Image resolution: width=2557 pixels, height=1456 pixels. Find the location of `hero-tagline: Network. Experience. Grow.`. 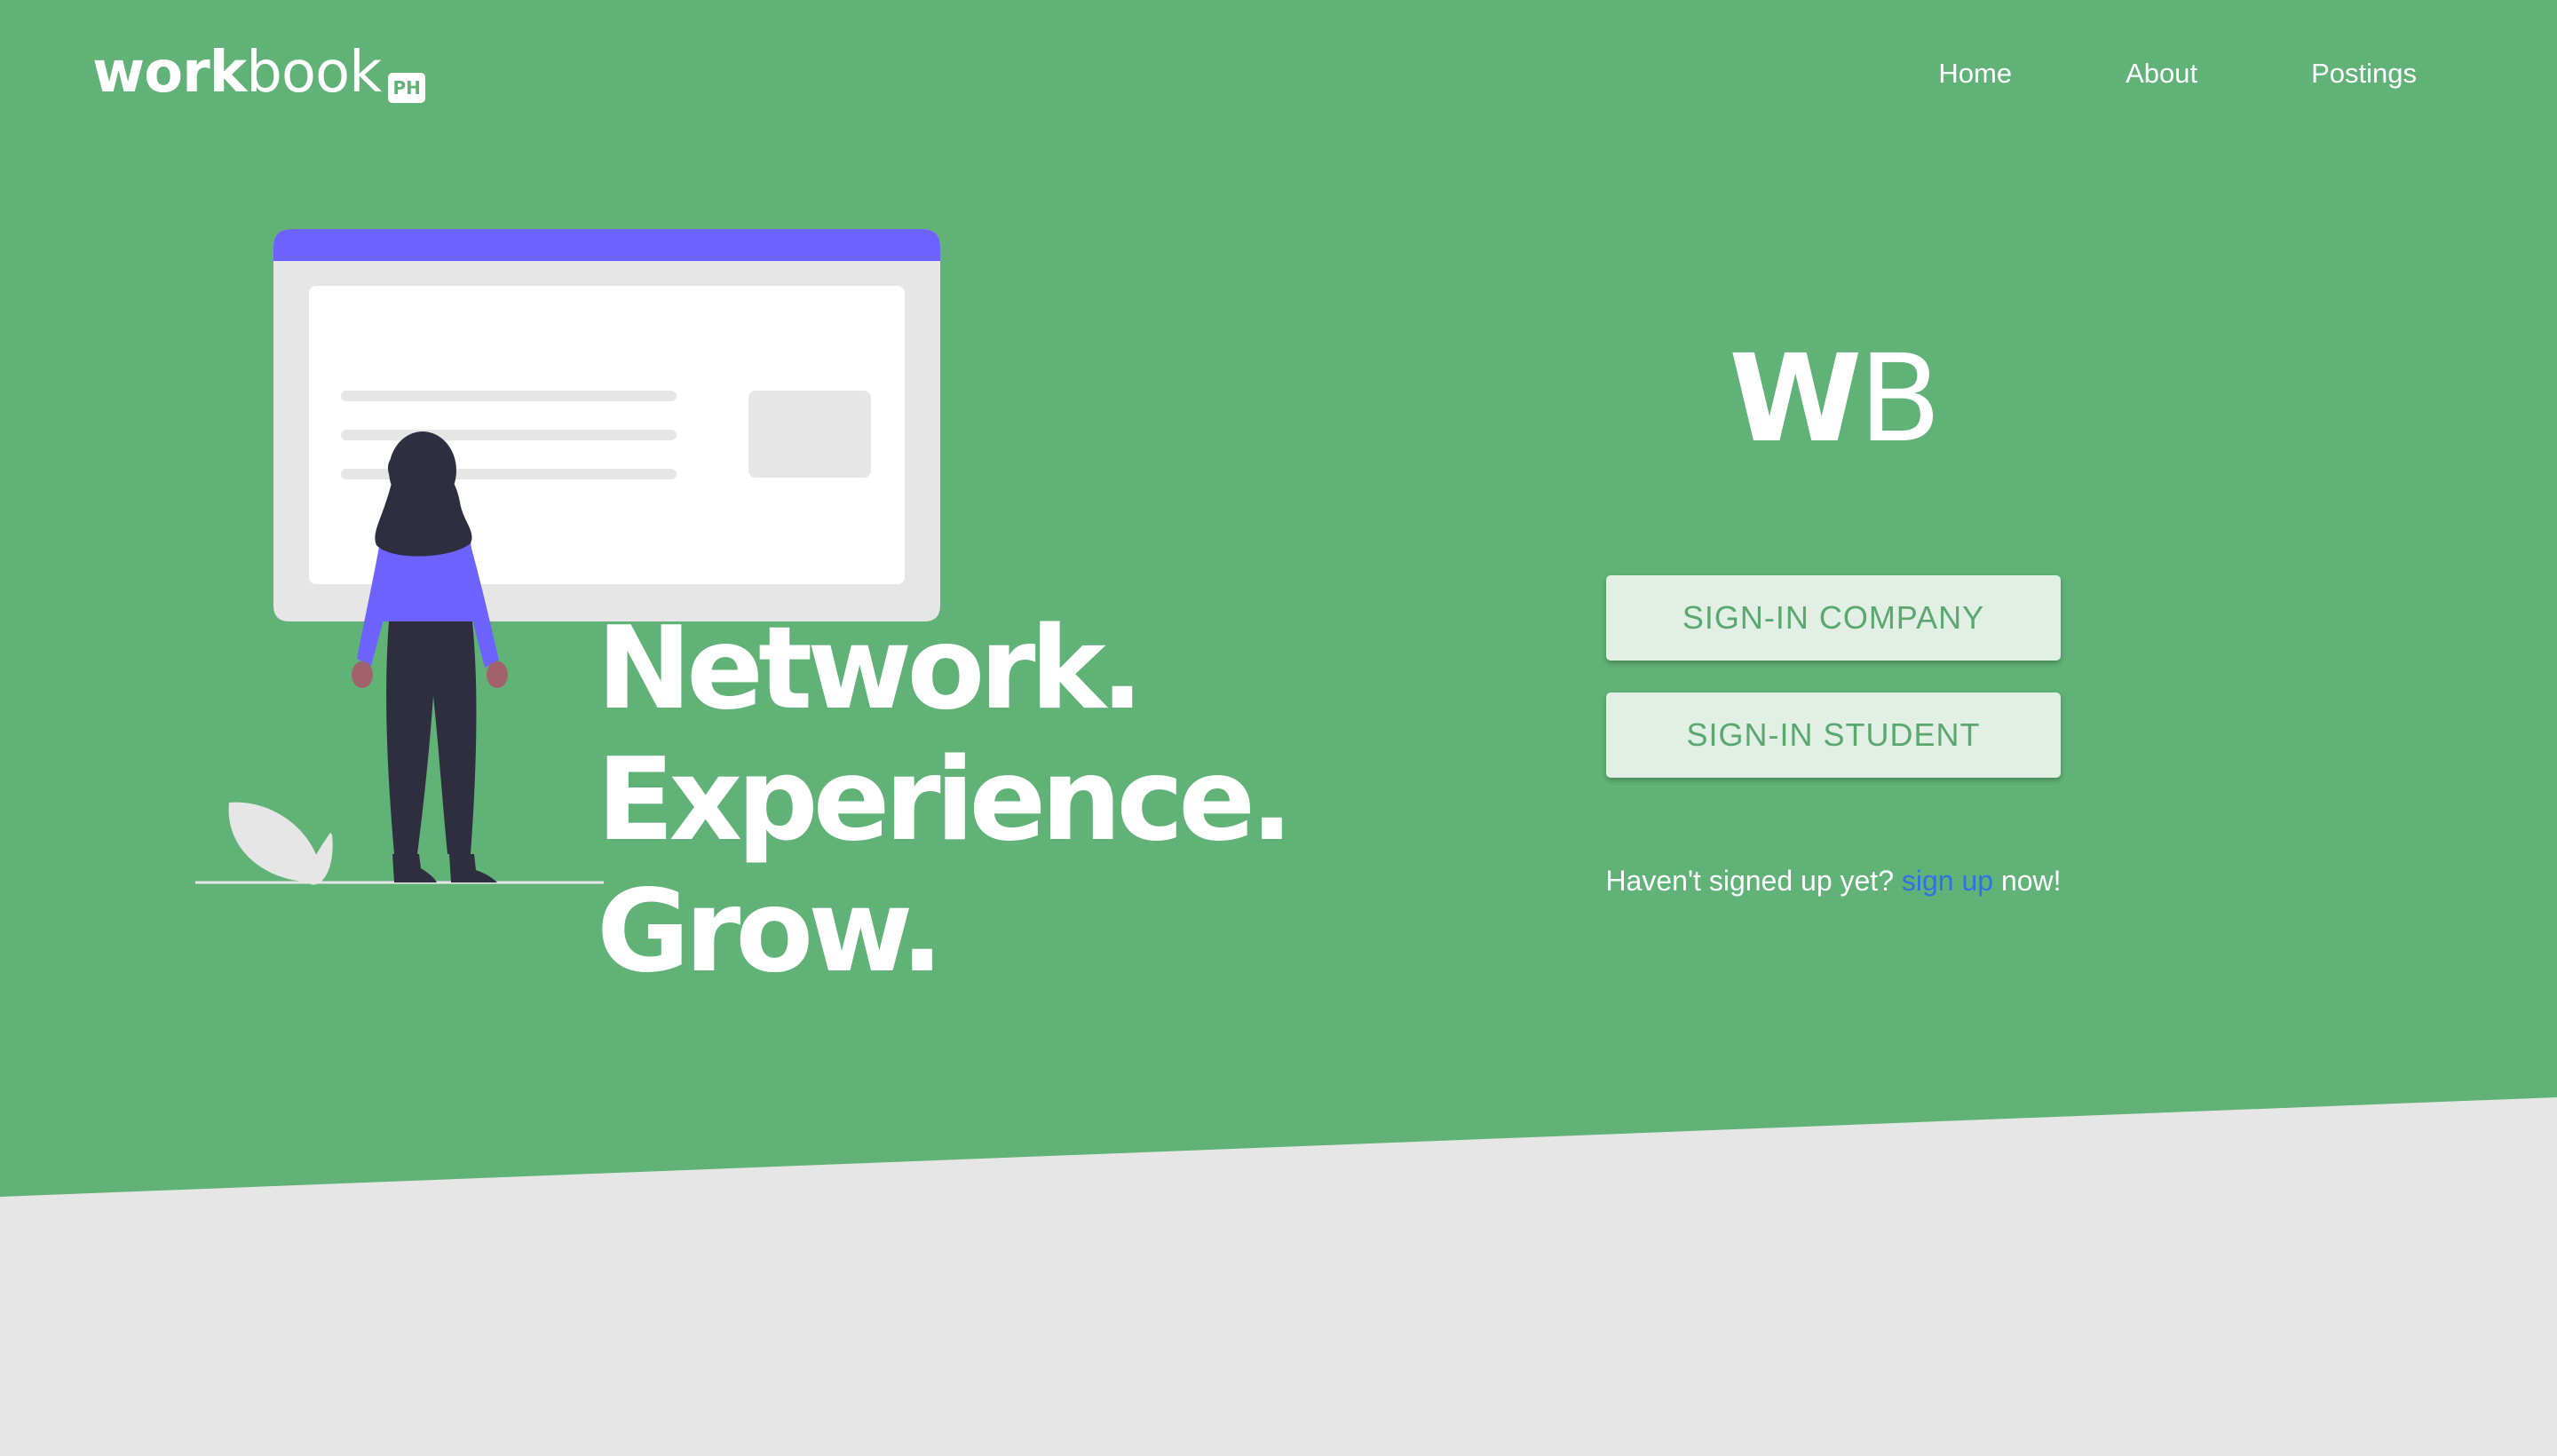

hero-tagline: Network. Experience. Grow. is located at coordinates (945, 800).